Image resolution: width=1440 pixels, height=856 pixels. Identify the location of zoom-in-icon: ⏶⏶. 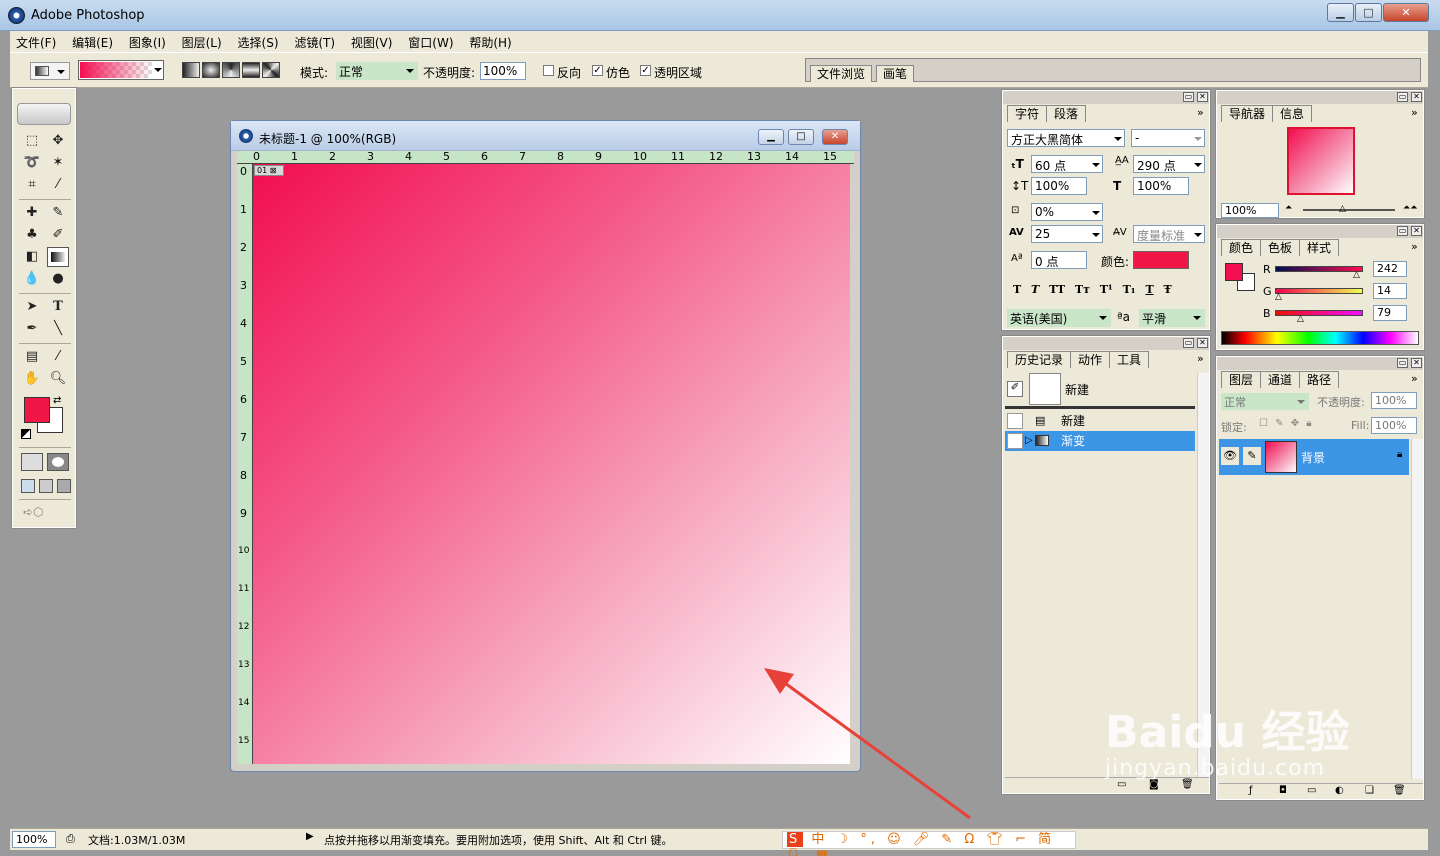
(1410, 208).